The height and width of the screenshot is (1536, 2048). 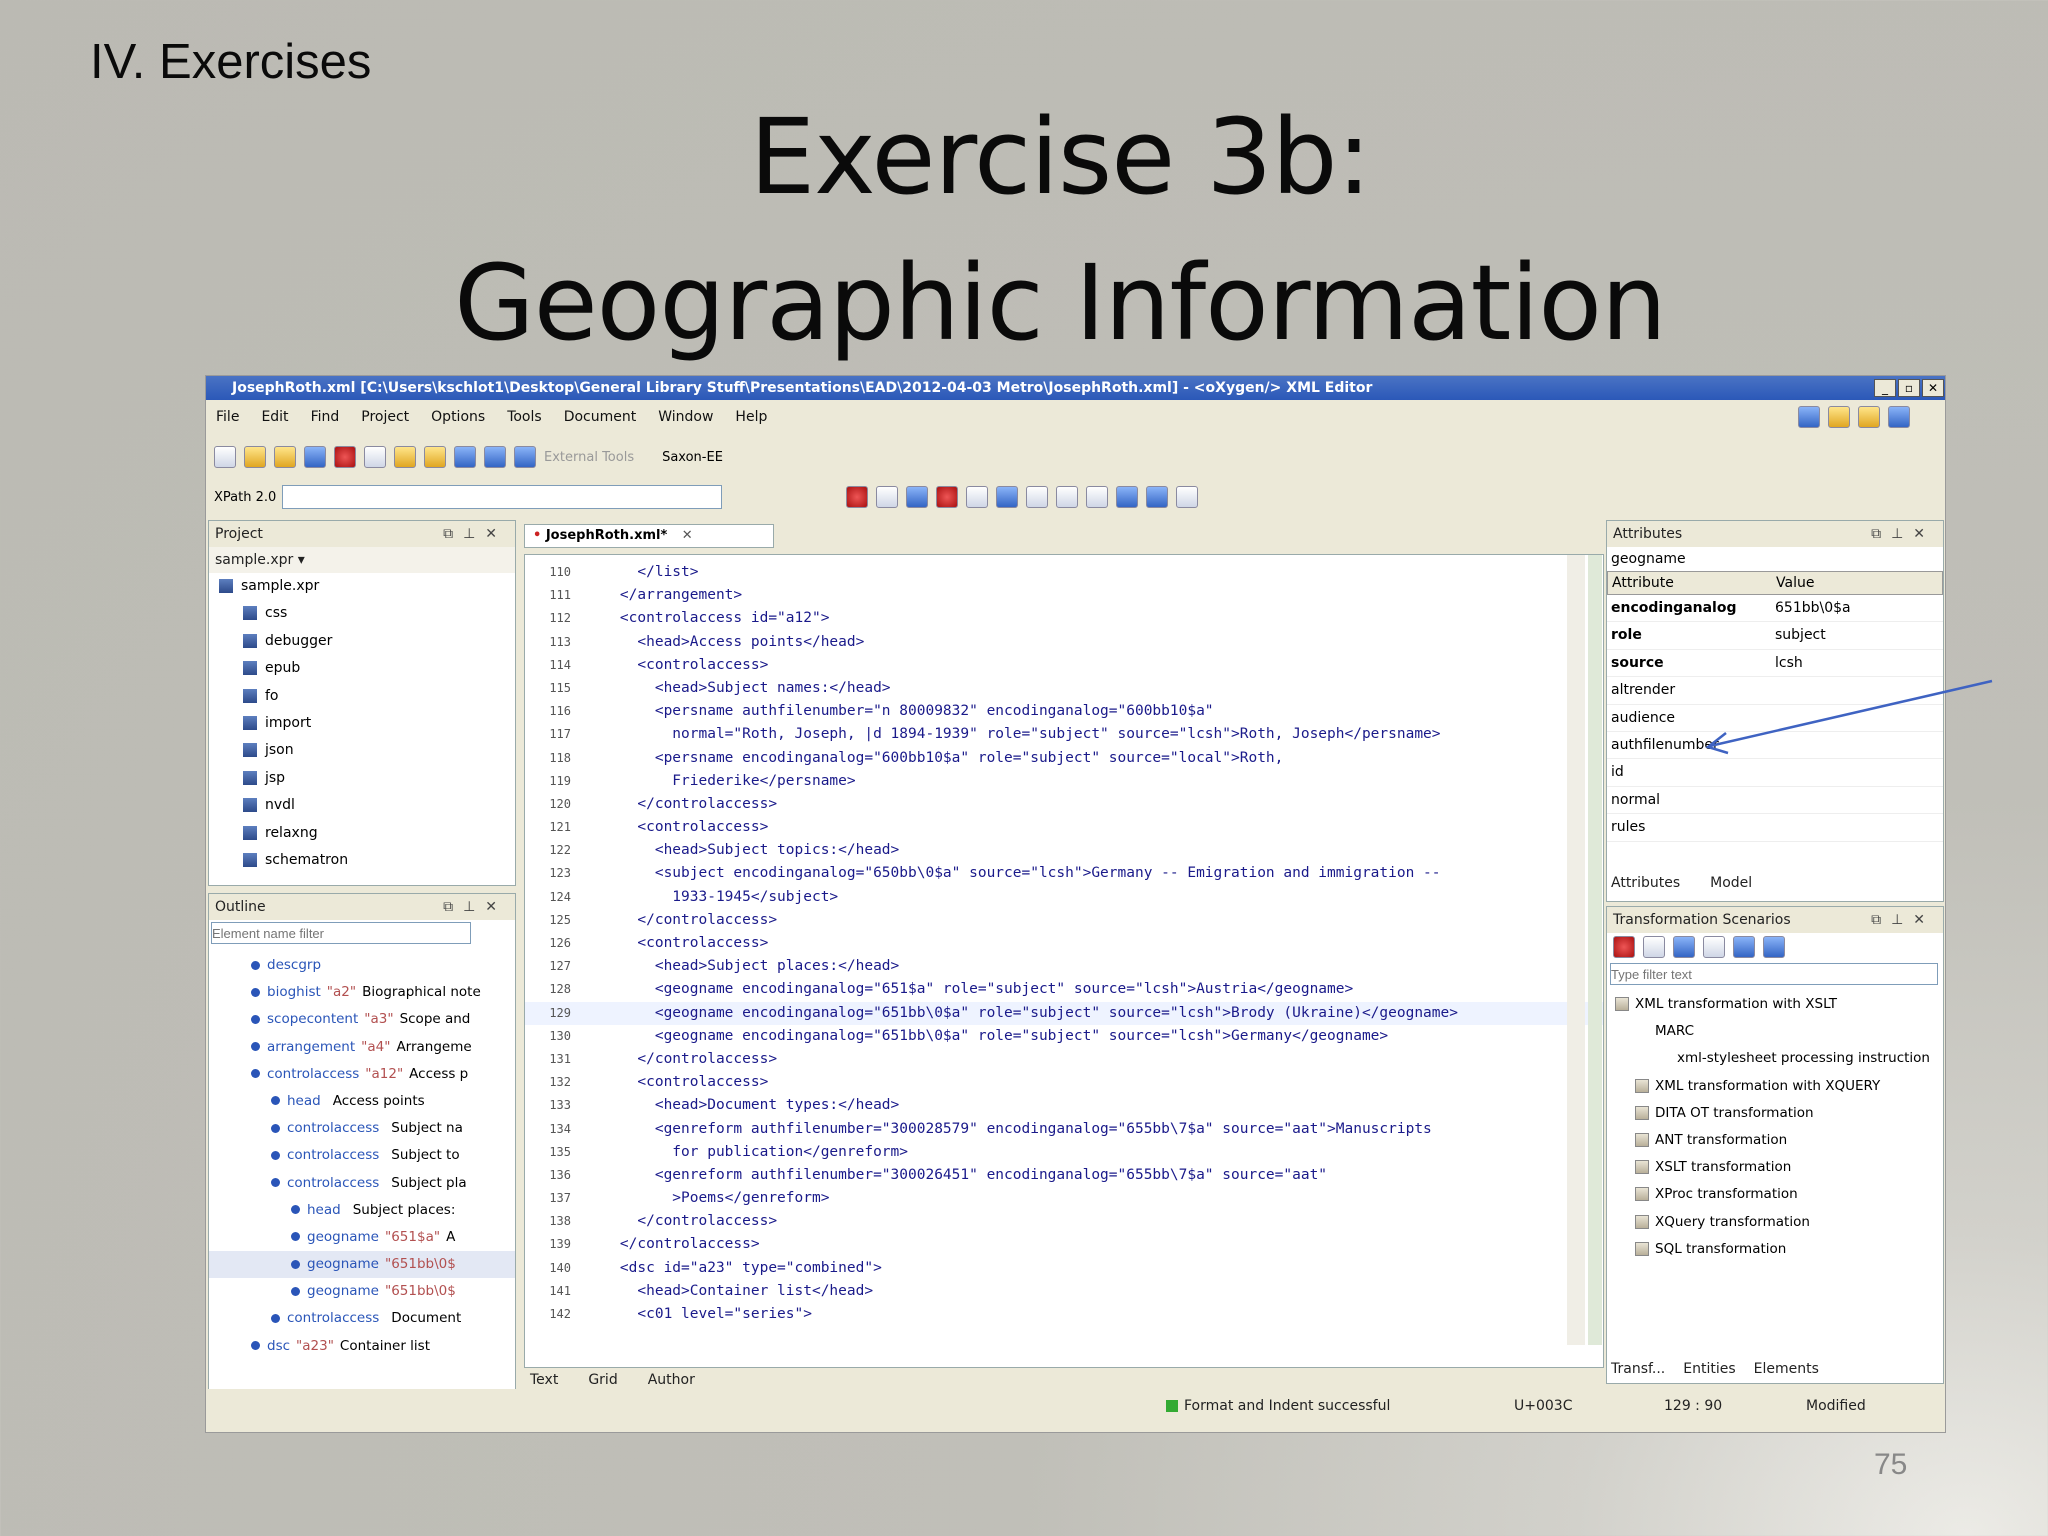 What do you see at coordinates (362, 1101) in the screenshot?
I see `outline-row: head Access points` at bounding box center [362, 1101].